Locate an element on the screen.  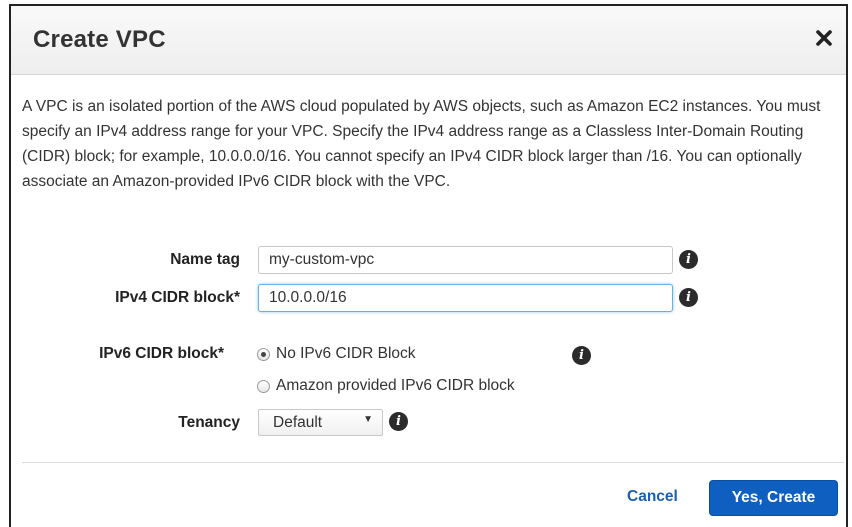
radio-button-checked is located at coordinates (263, 354).